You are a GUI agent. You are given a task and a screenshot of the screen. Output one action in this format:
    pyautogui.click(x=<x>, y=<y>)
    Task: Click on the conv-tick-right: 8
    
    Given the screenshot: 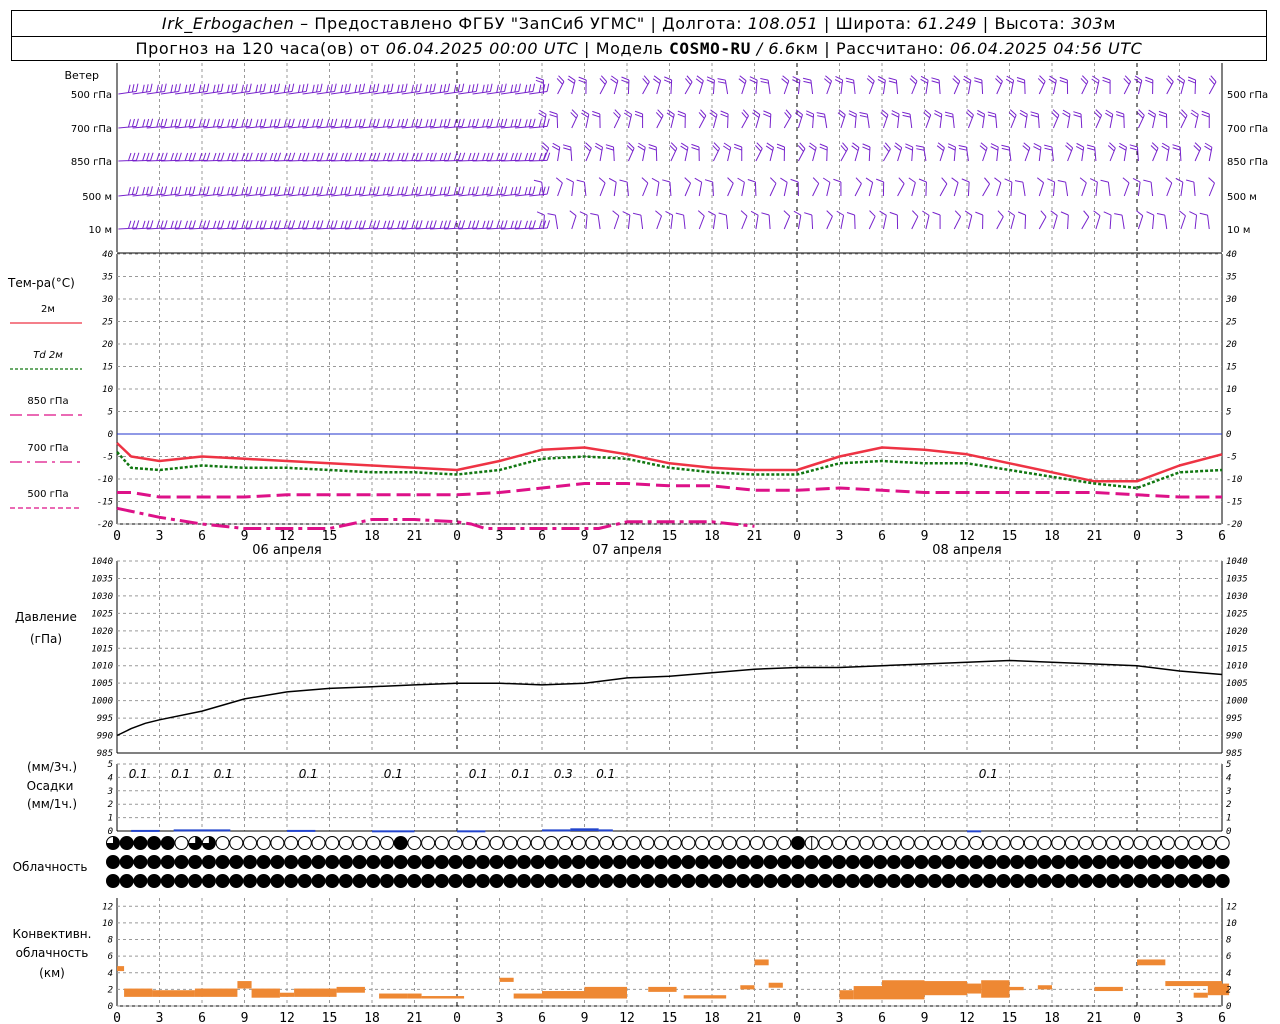 What is the action you would take?
    pyautogui.click(x=1228, y=941)
    